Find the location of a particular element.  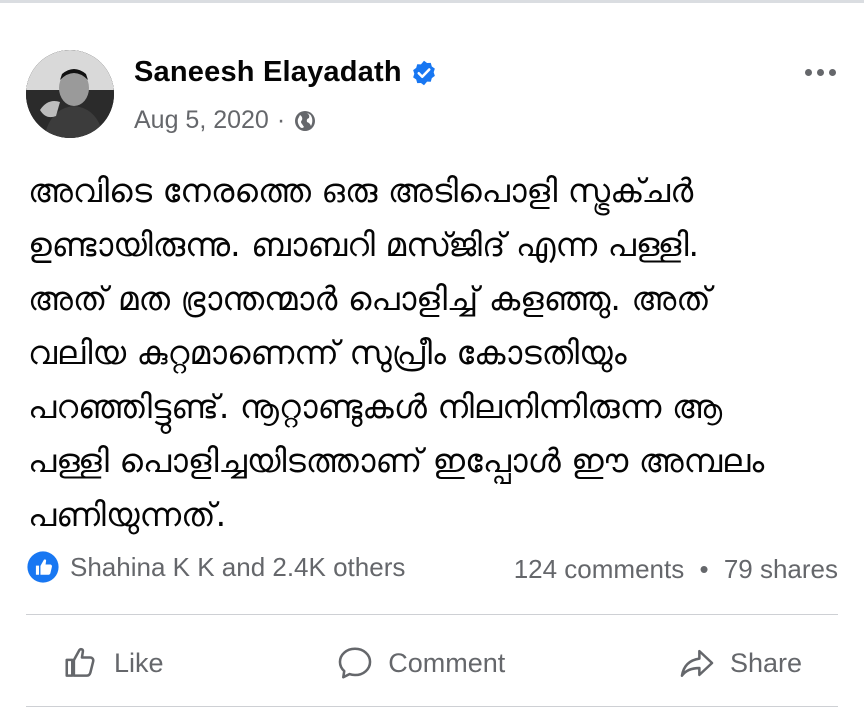

post-meta: Aug 5, 2020 · is located at coordinates (225, 120).